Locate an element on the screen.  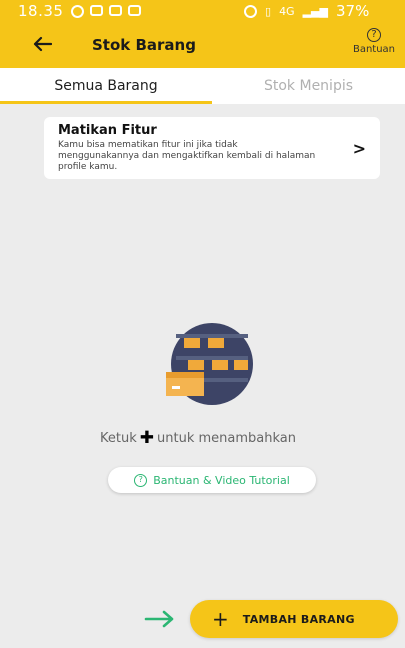
help-button: ? Bantuan is located at coordinates (374, 46).